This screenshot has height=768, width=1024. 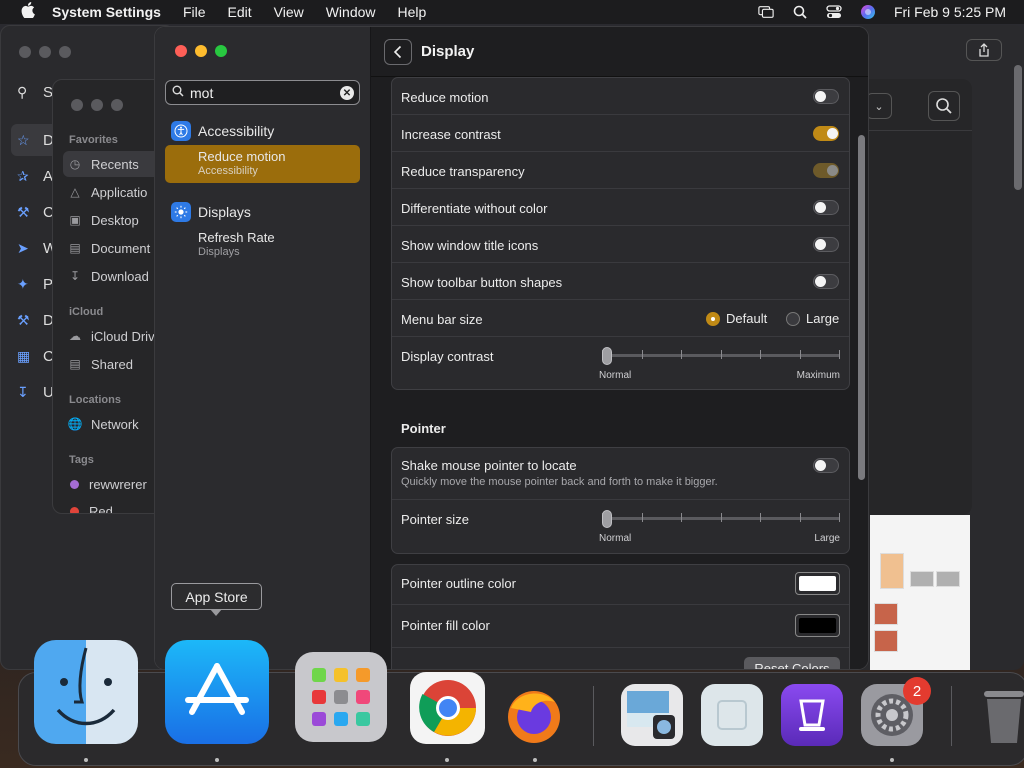 What do you see at coordinates (341, 697) in the screenshot?
I see `launchpad-dock-icon` at bounding box center [341, 697].